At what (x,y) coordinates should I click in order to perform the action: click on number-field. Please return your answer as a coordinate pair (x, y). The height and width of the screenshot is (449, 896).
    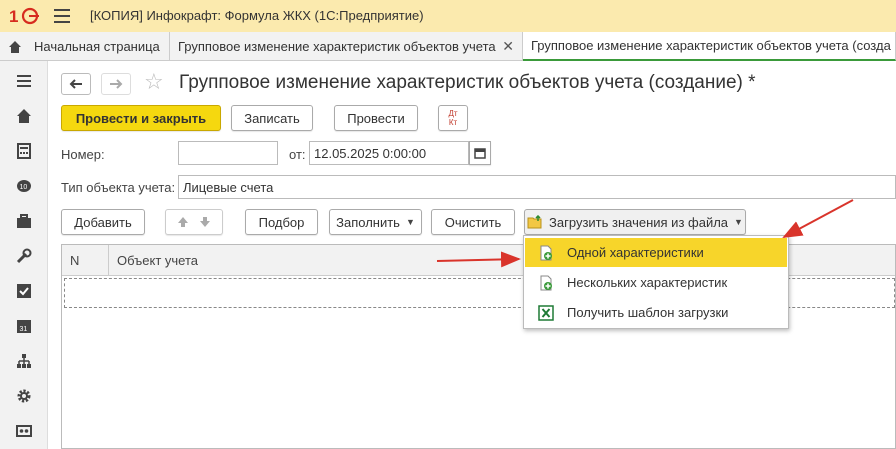
    Looking at the image, I should click on (228, 153).